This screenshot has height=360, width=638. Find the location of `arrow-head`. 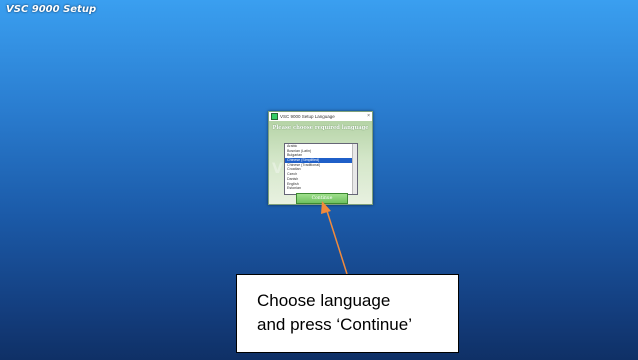

arrow-head is located at coordinates (326, 207).